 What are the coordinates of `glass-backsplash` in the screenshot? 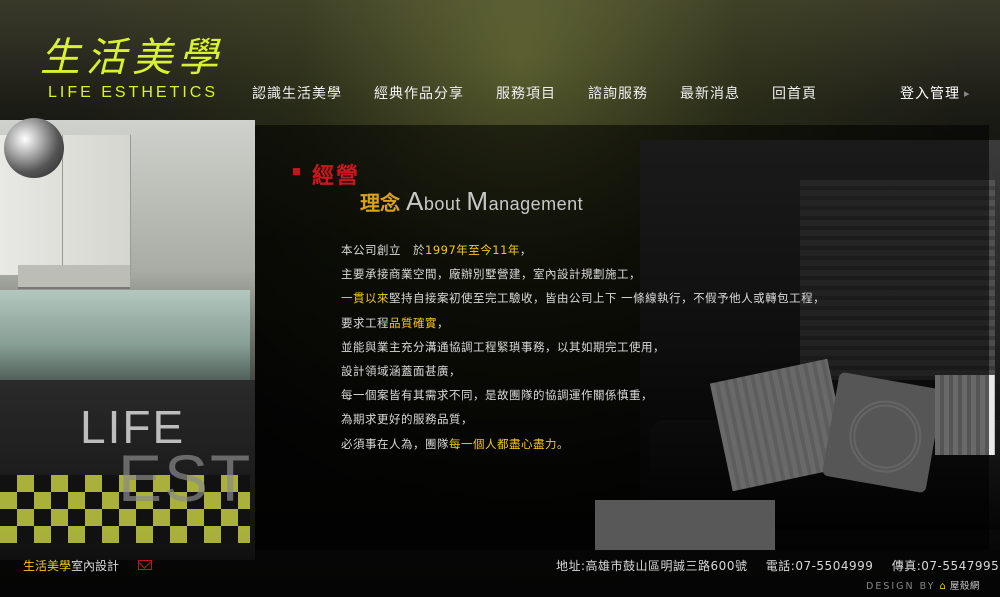 It's located at (125, 335).